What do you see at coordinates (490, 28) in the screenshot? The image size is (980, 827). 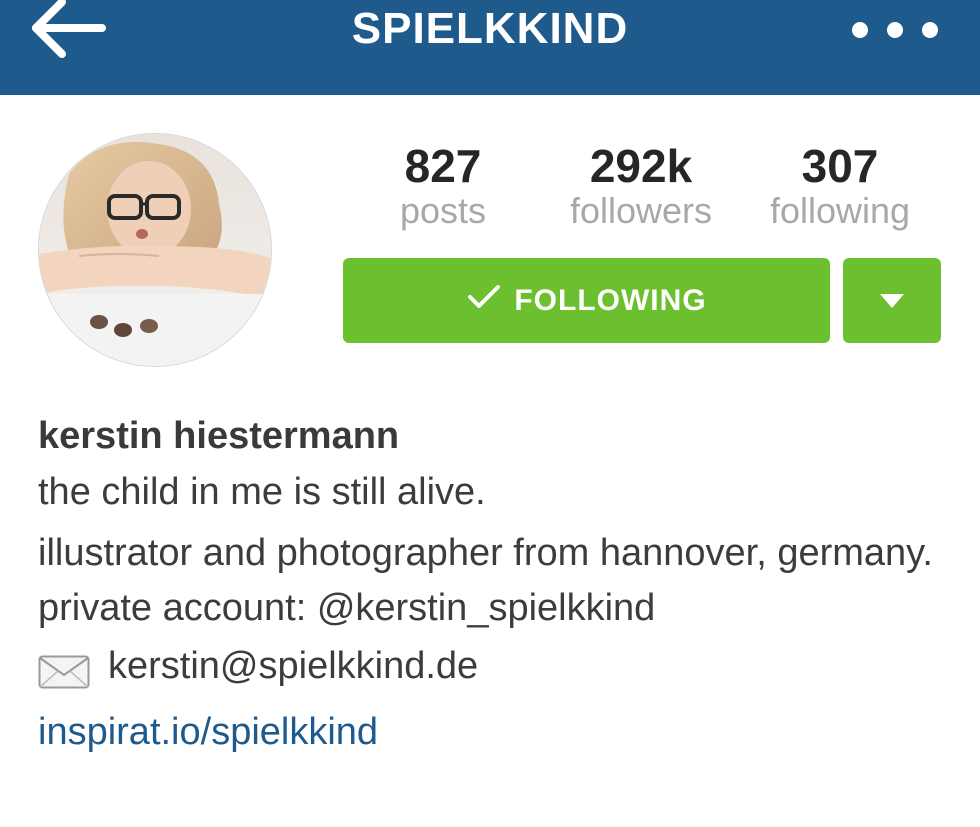 I see `page-title: SPIELKKIND` at bounding box center [490, 28].